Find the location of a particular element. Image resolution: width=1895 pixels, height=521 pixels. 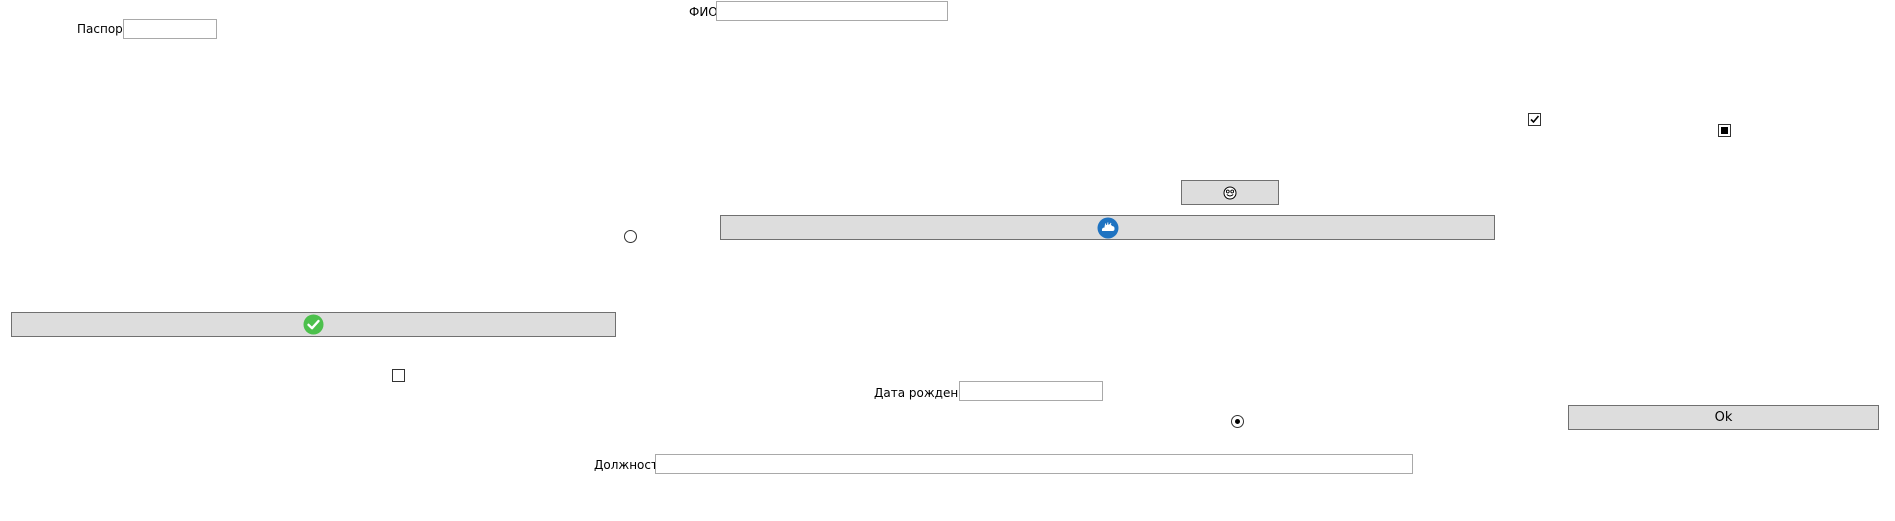

checkbox-top is located at coordinates (1534, 119).